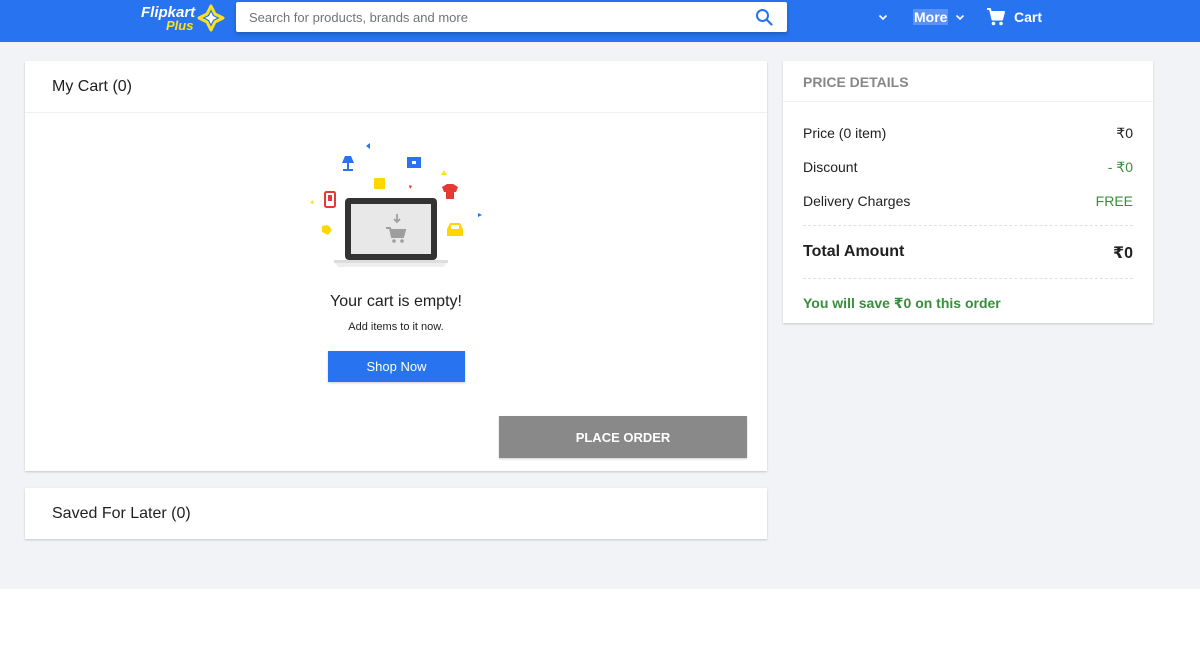  I want to click on discount-value: - ₹0, so click(1120, 167).